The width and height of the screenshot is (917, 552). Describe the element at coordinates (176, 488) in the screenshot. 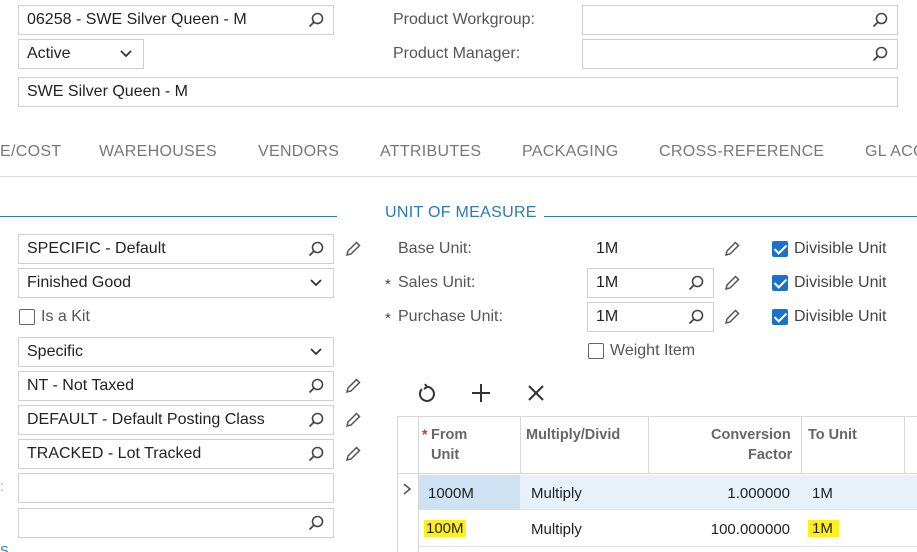

I see `empty-field` at that location.